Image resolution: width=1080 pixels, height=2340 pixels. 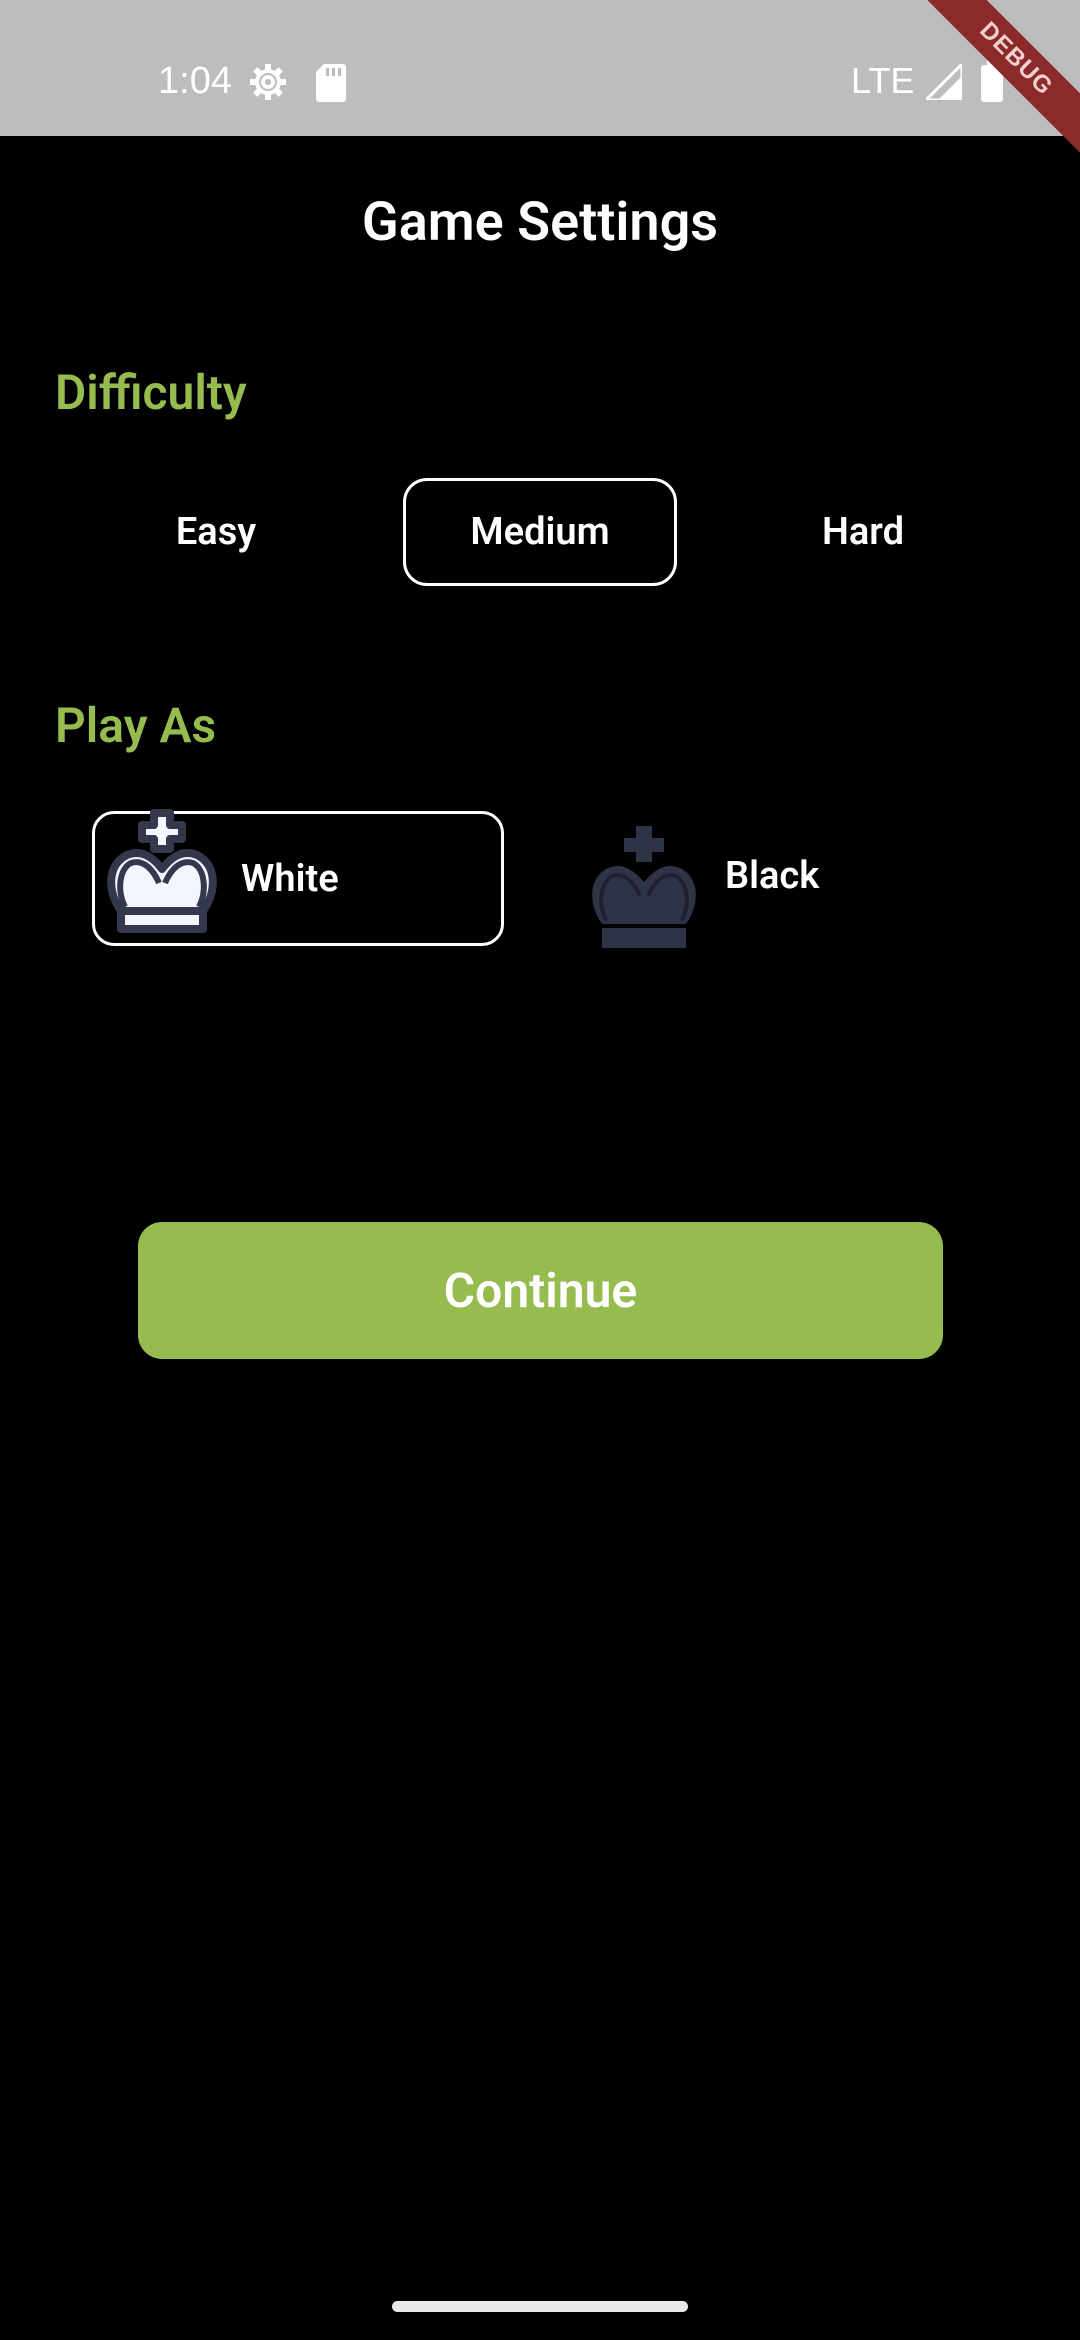 What do you see at coordinates (162, 871) in the screenshot?
I see `white-king-icon` at bounding box center [162, 871].